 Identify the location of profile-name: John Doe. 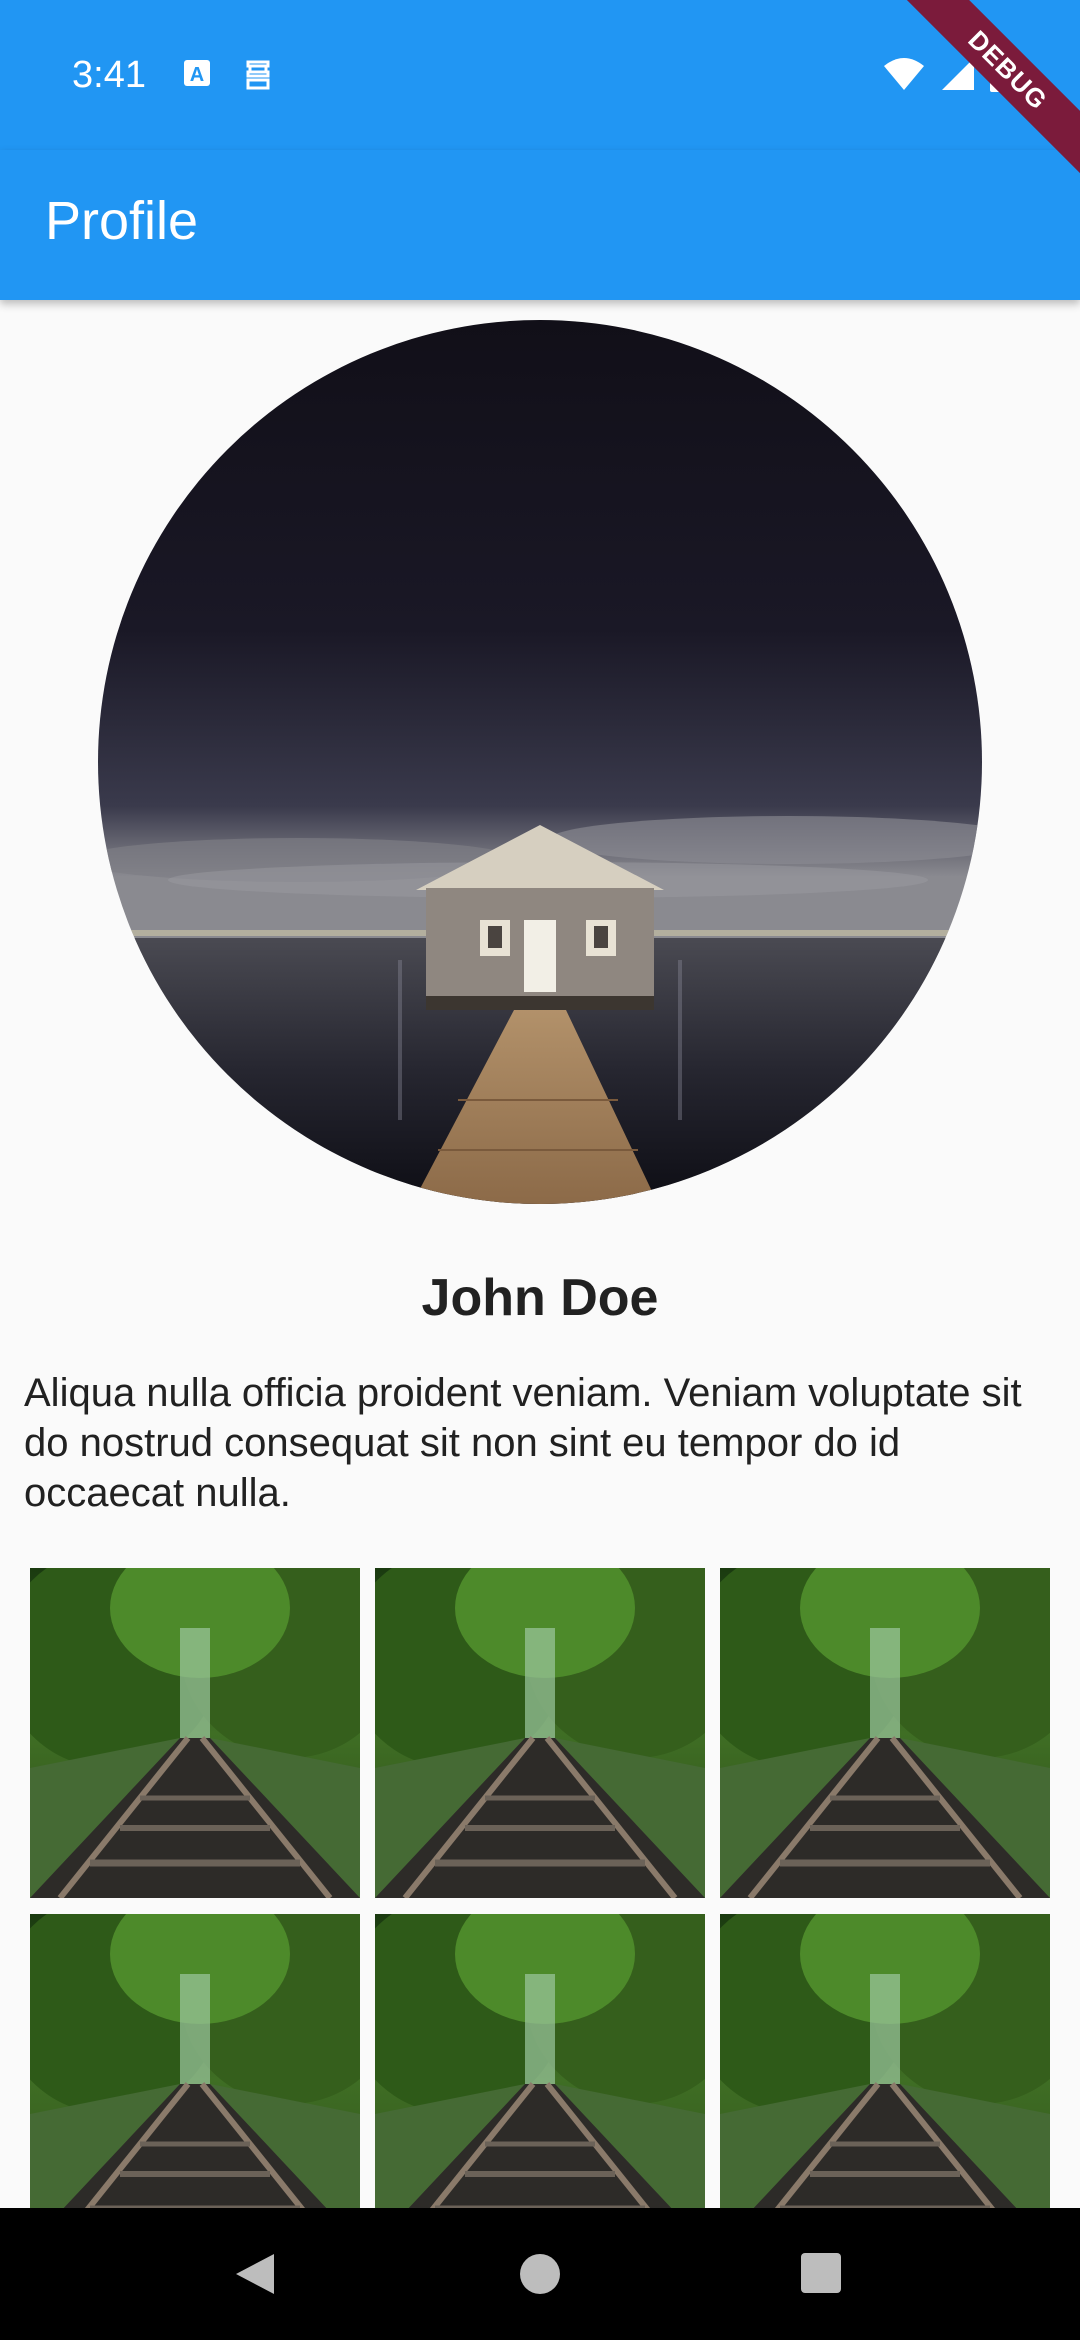
(540, 1298).